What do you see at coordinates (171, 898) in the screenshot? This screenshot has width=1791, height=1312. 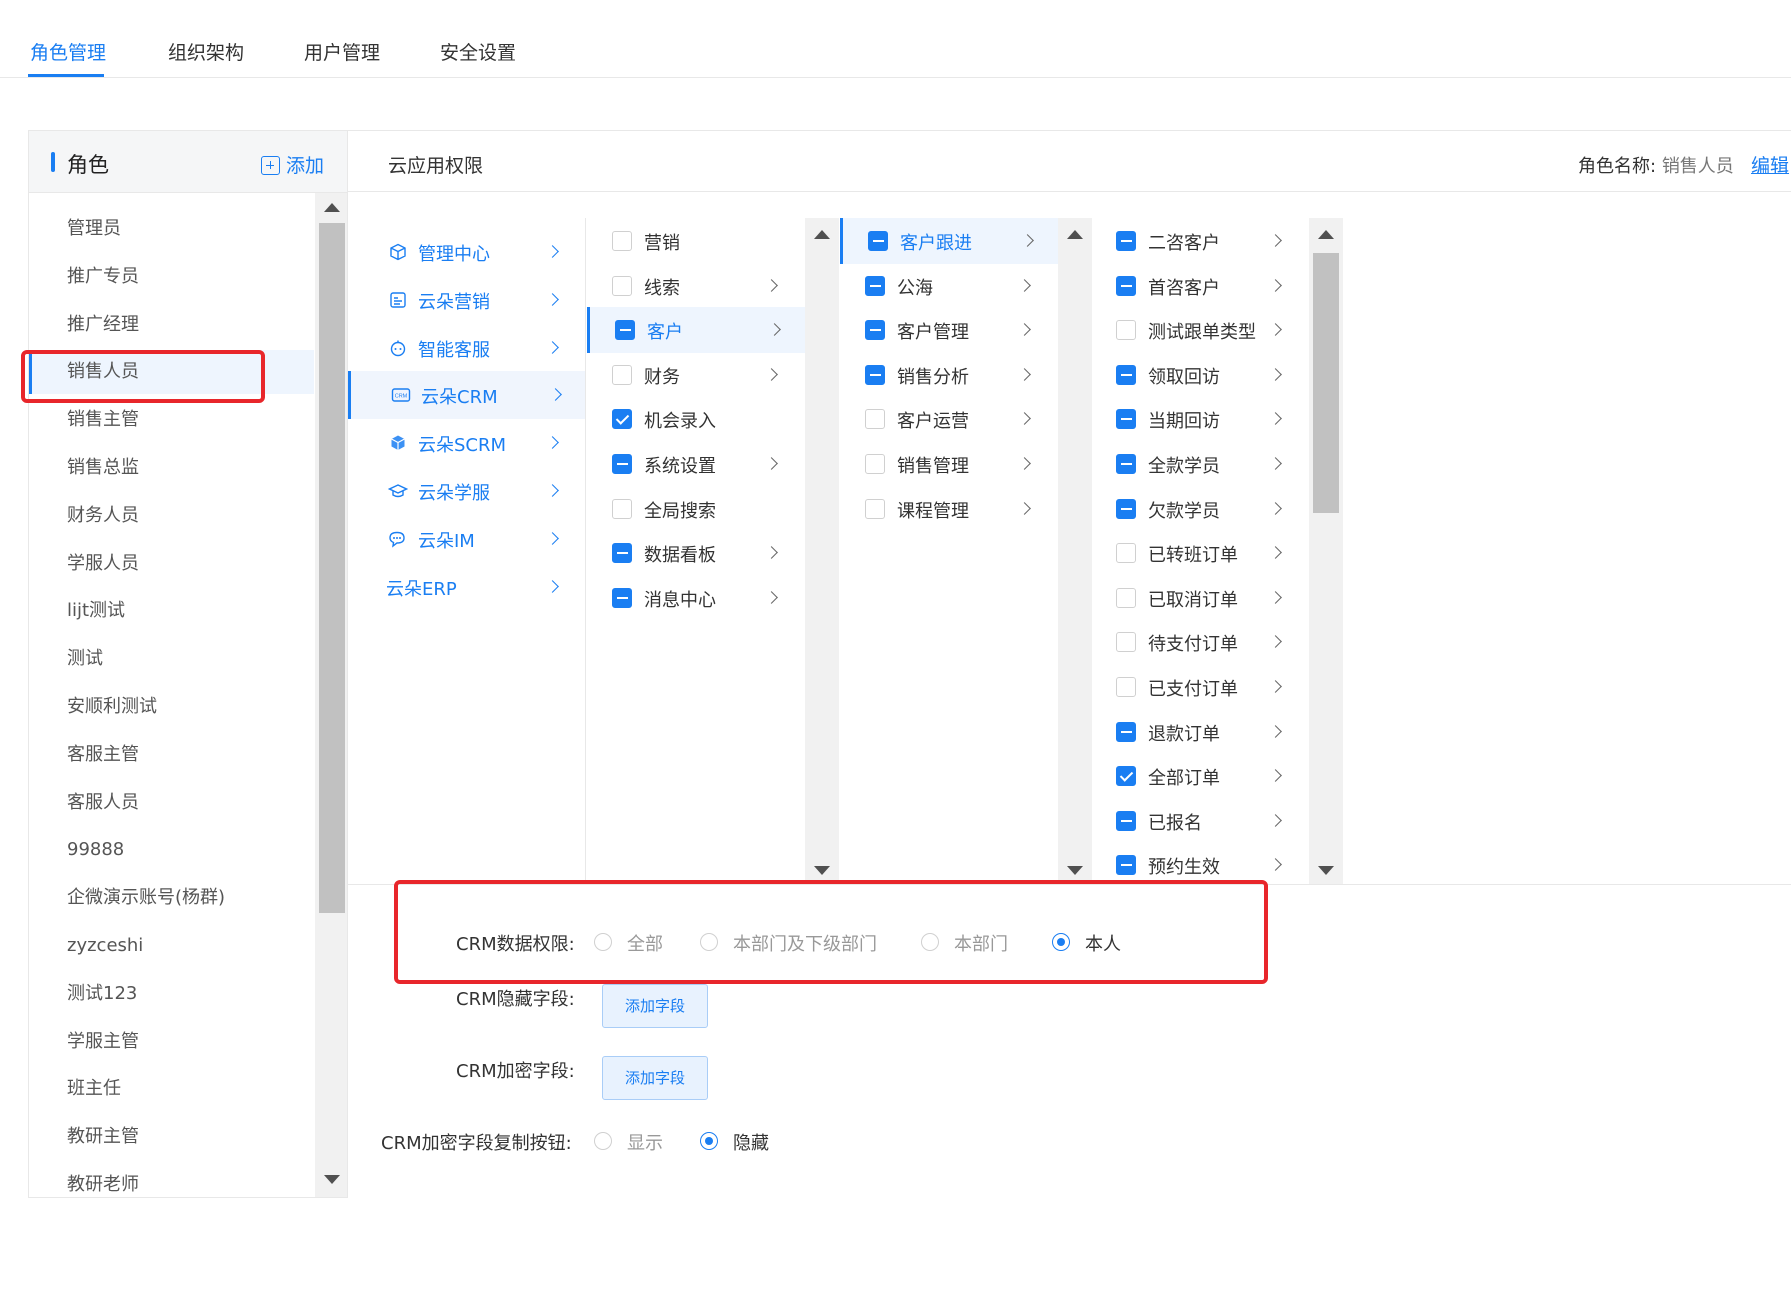 I see `role-list-item: 企微演示账号(杨群)` at bounding box center [171, 898].